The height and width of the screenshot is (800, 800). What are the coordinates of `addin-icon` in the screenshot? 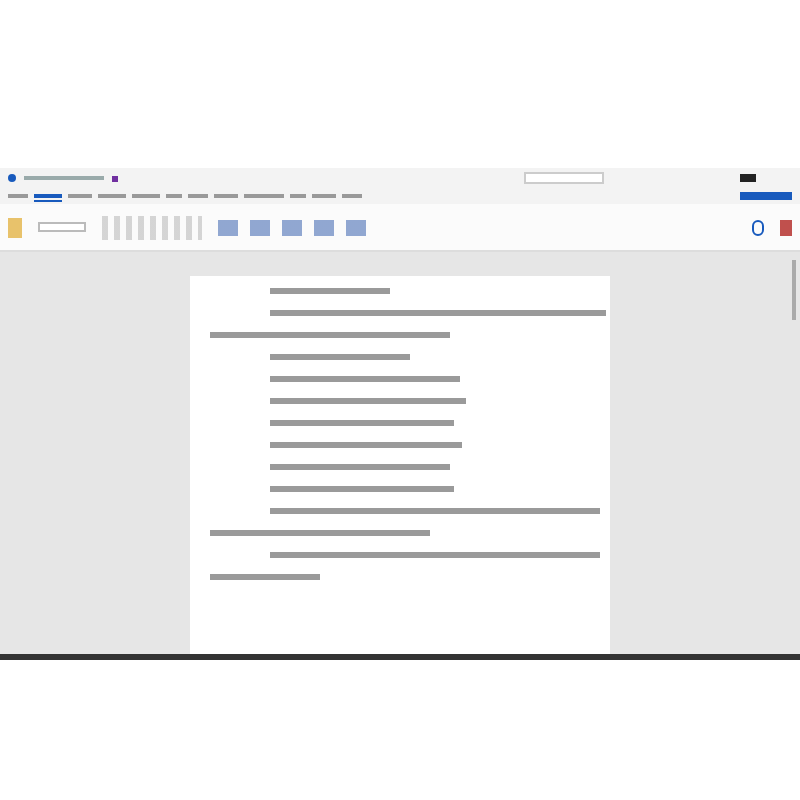 It's located at (786, 227).